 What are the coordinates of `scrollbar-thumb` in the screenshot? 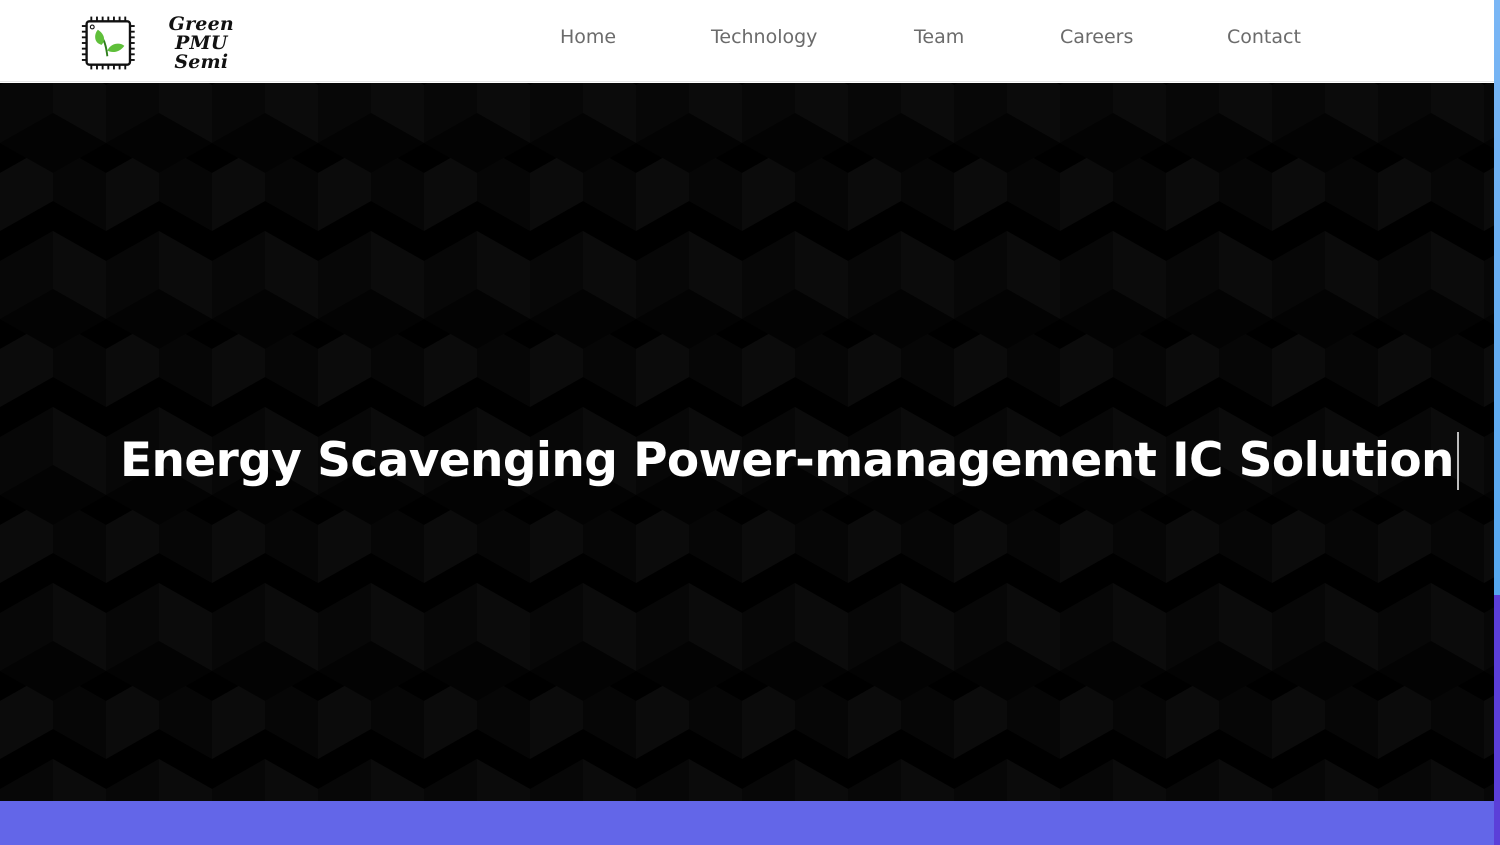 It's located at (1497, 297).